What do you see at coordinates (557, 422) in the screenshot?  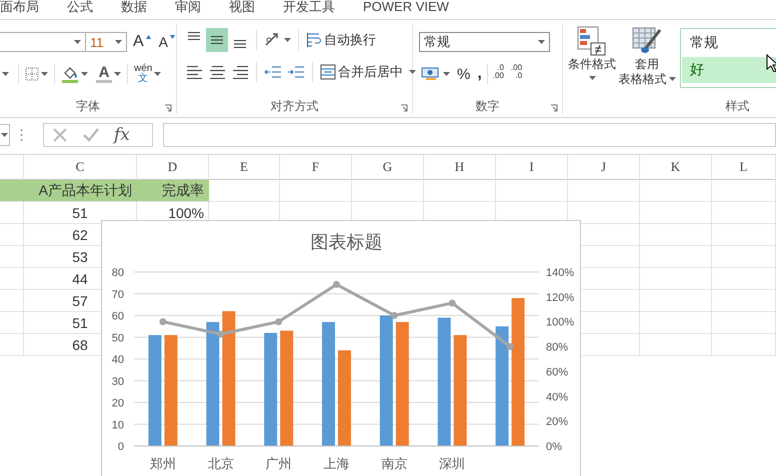 I see `axis-tick-label: 20%` at bounding box center [557, 422].